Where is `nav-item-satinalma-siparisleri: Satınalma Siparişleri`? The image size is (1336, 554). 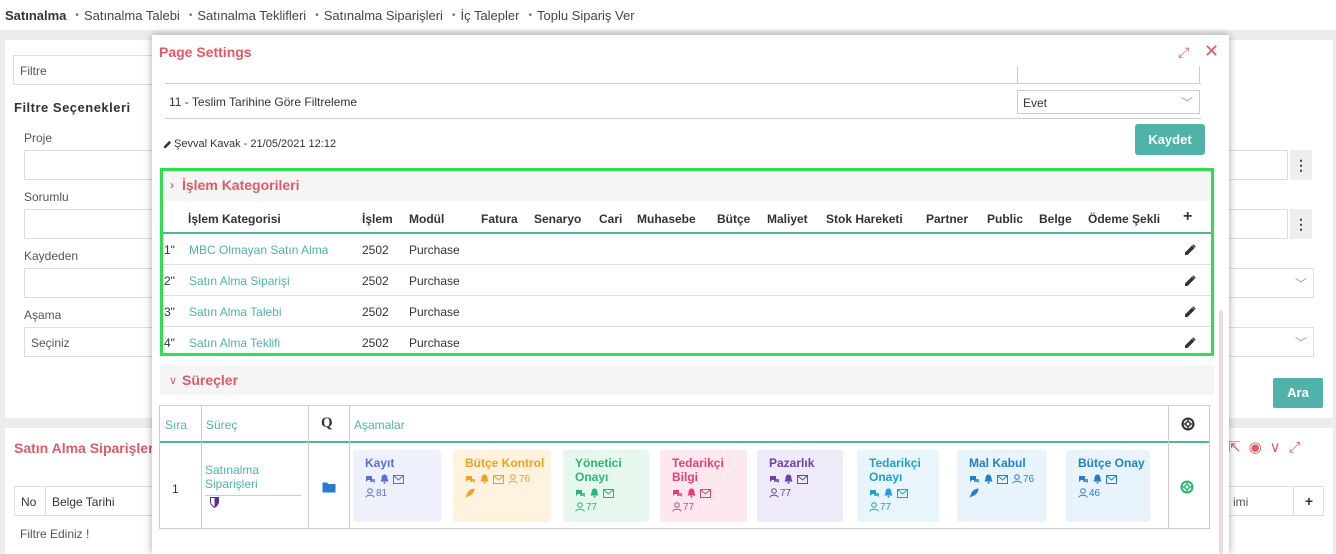 nav-item-satinalma-siparisleri: Satınalma Siparişleri is located at coordinates (383, 15).